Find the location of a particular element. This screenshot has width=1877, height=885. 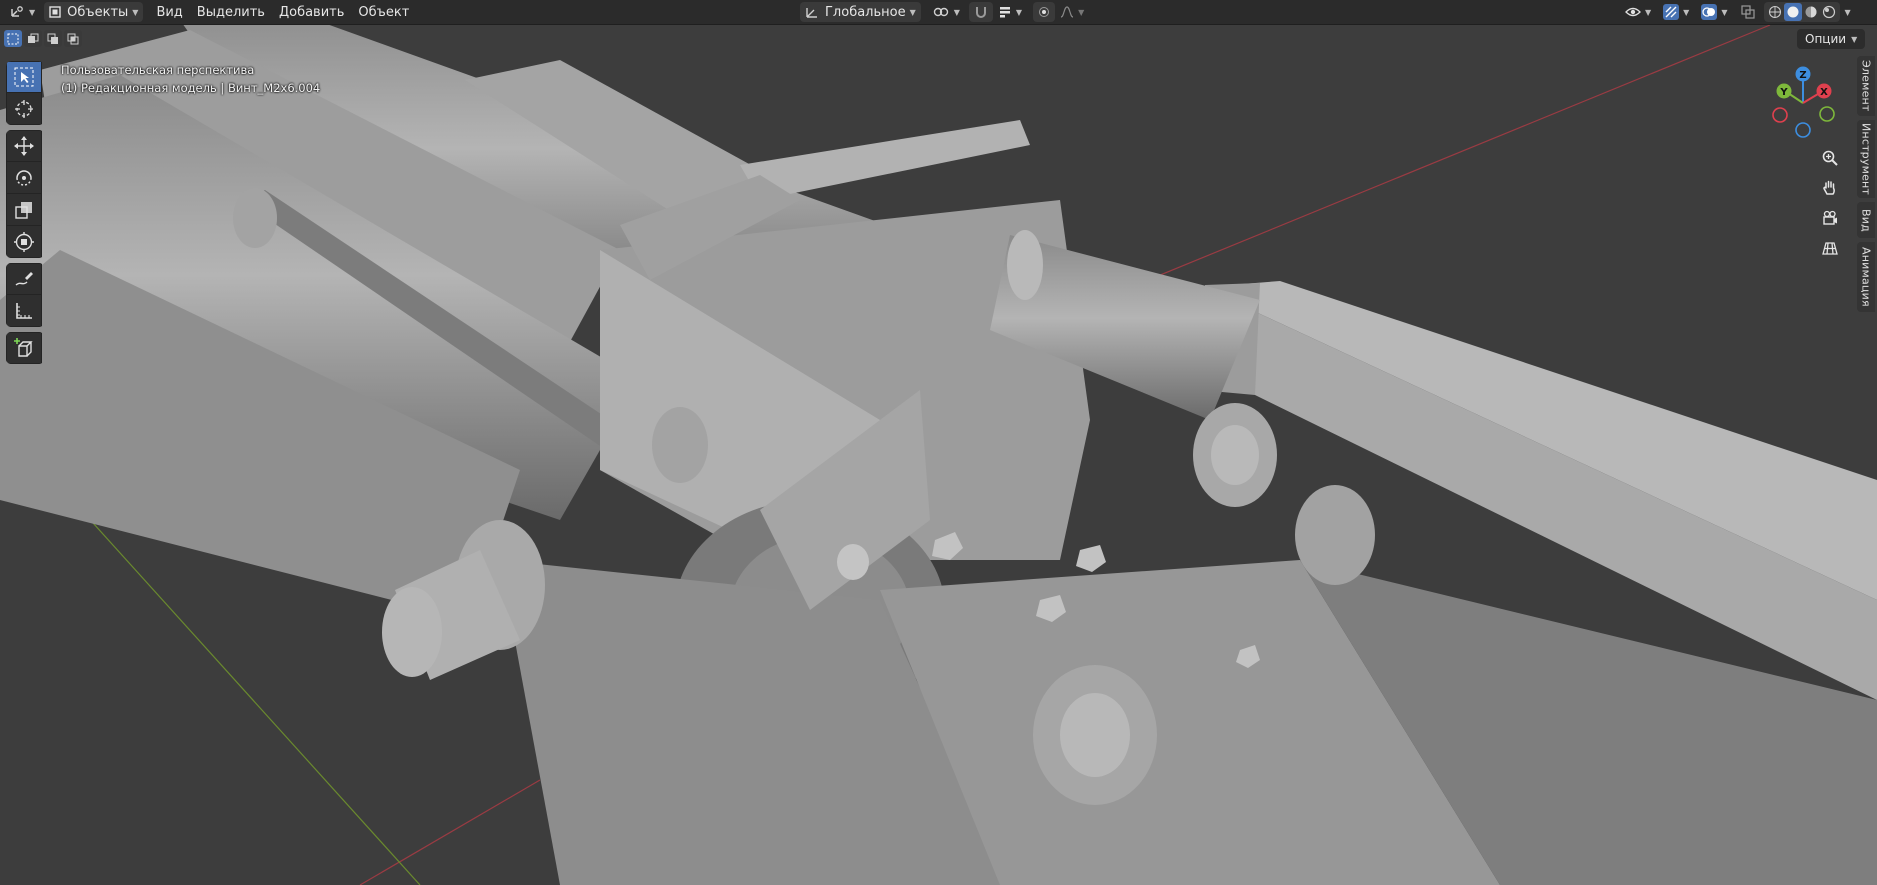

ortho-toggle-button is located at coordinates (1830, 248).